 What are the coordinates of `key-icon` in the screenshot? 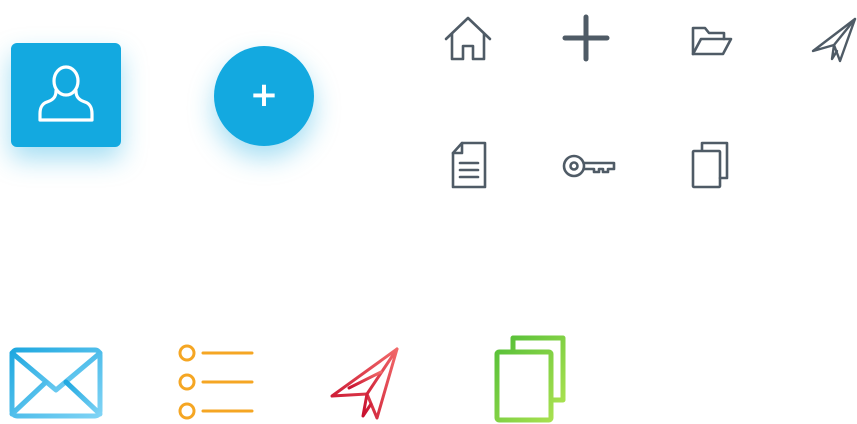 It's located at (589, 166).